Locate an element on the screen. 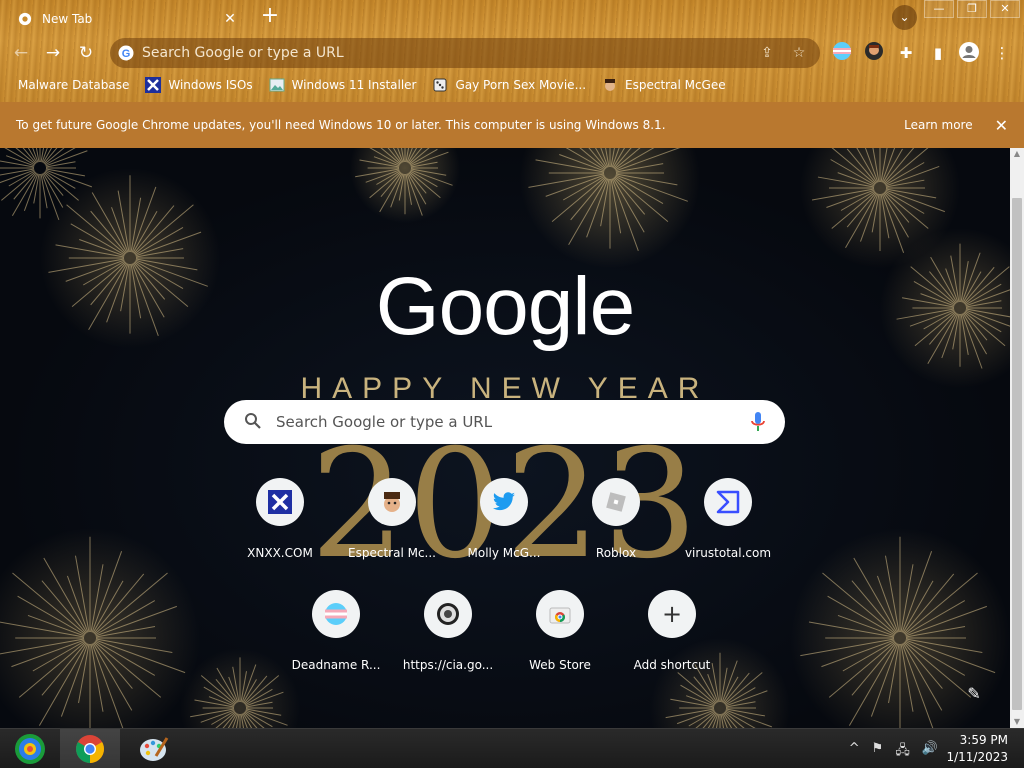  bookmark-espectral-mcgee: Espectral McGee is located at coordinates (664, 85).